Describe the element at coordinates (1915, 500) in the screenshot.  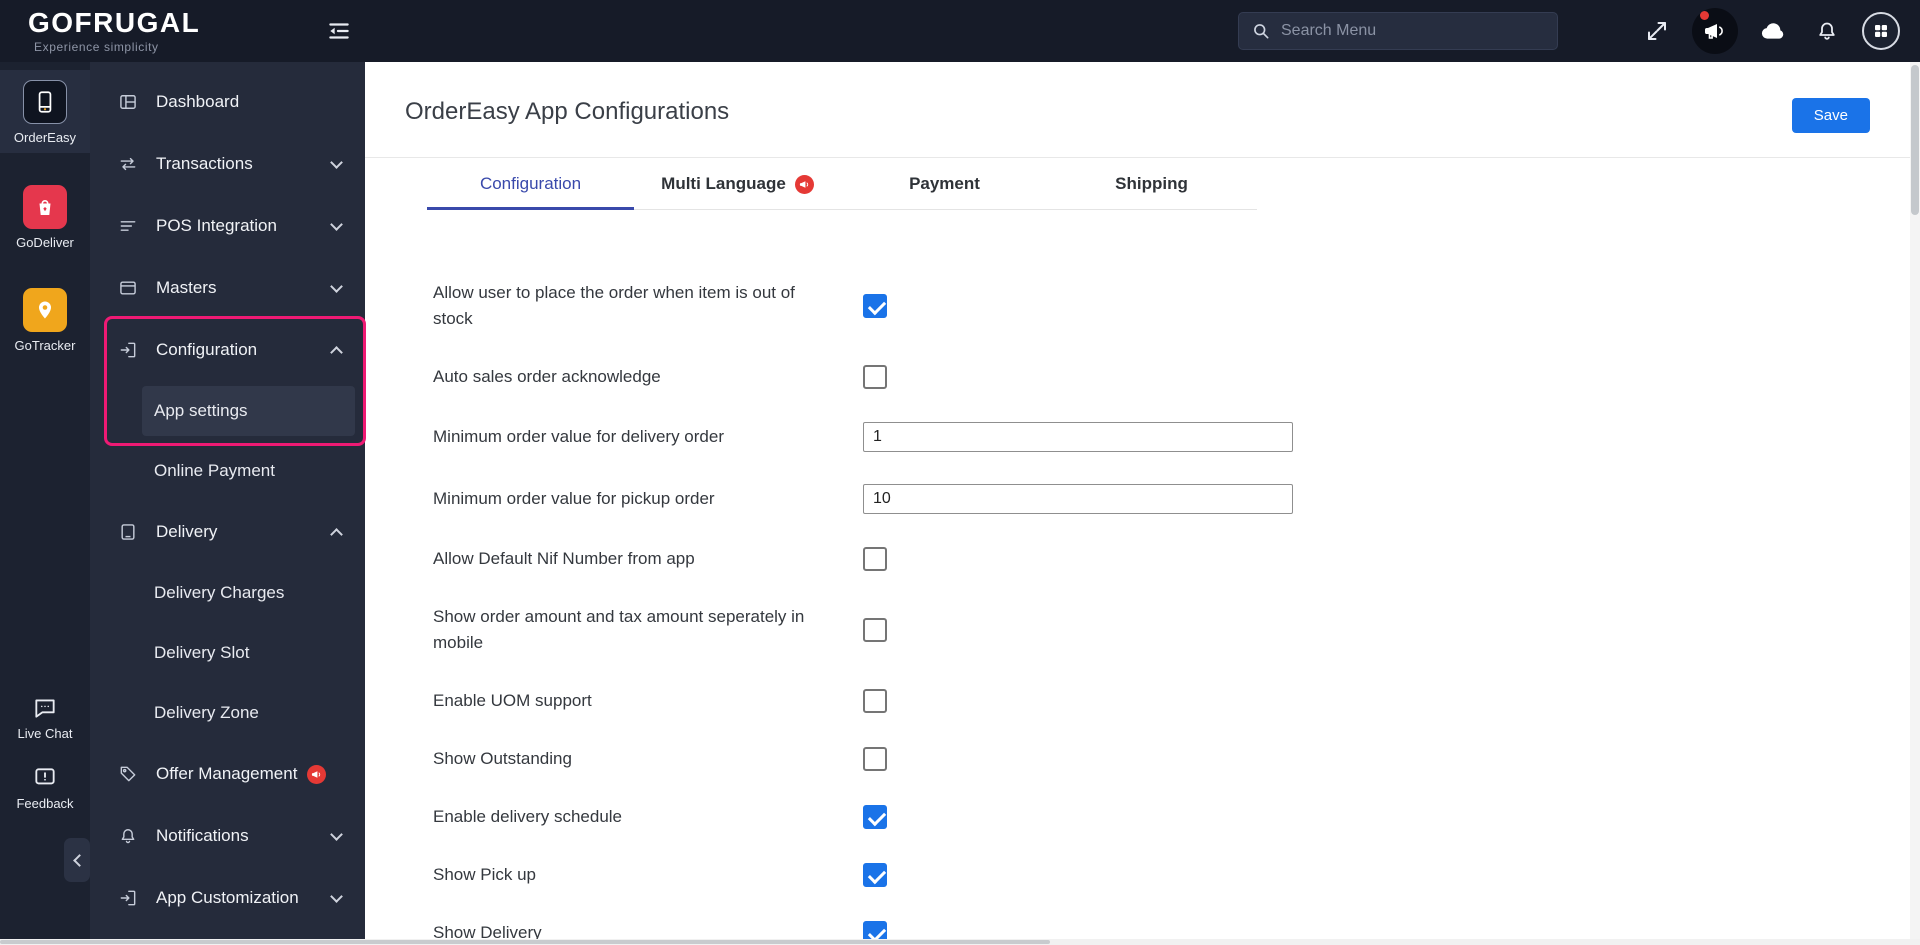
I see `vertical-scrollbar` at that location.